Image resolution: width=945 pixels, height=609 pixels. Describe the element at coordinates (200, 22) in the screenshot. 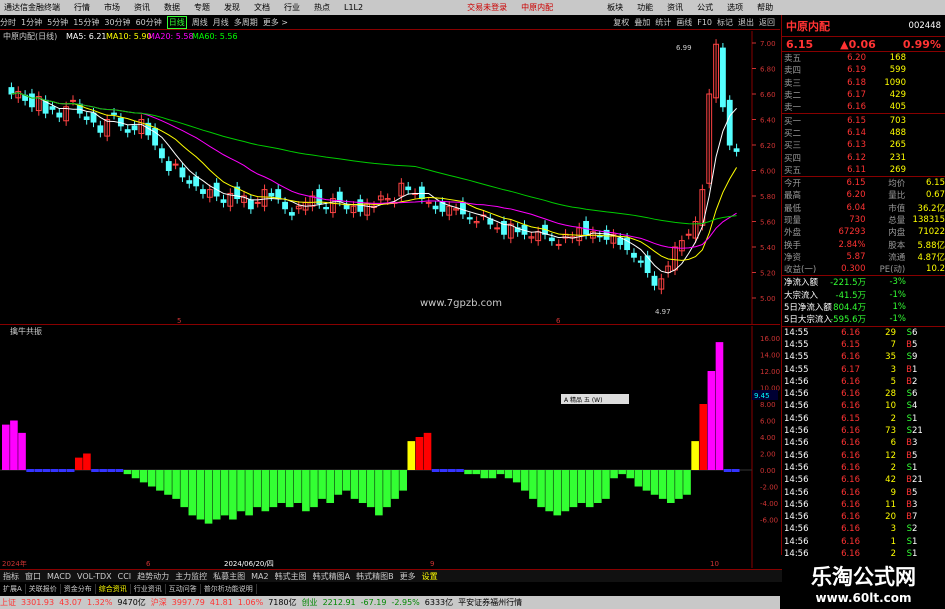

I see `timeframe-tab: 周线` at that location.